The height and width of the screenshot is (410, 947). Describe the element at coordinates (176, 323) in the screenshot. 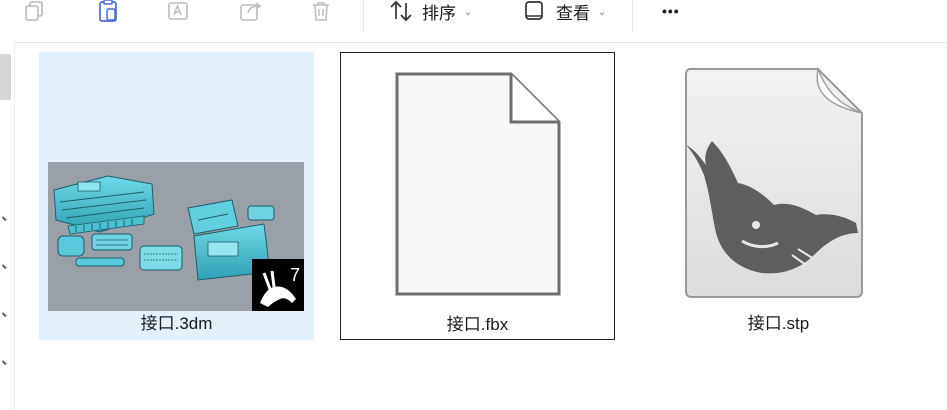

I see `file-name: 接口.3dm` at that location.